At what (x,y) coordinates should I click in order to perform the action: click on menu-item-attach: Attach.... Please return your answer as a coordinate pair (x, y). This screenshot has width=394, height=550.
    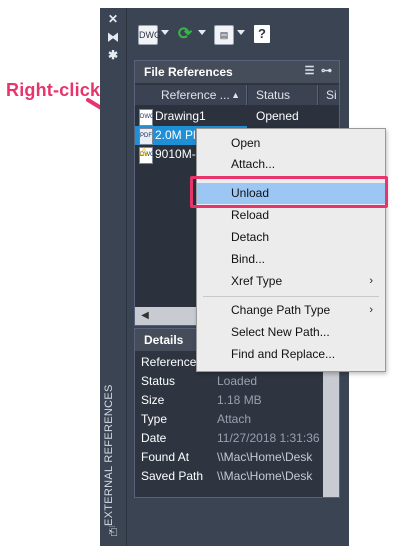
    Looking at the image, I should click on (291, 164).